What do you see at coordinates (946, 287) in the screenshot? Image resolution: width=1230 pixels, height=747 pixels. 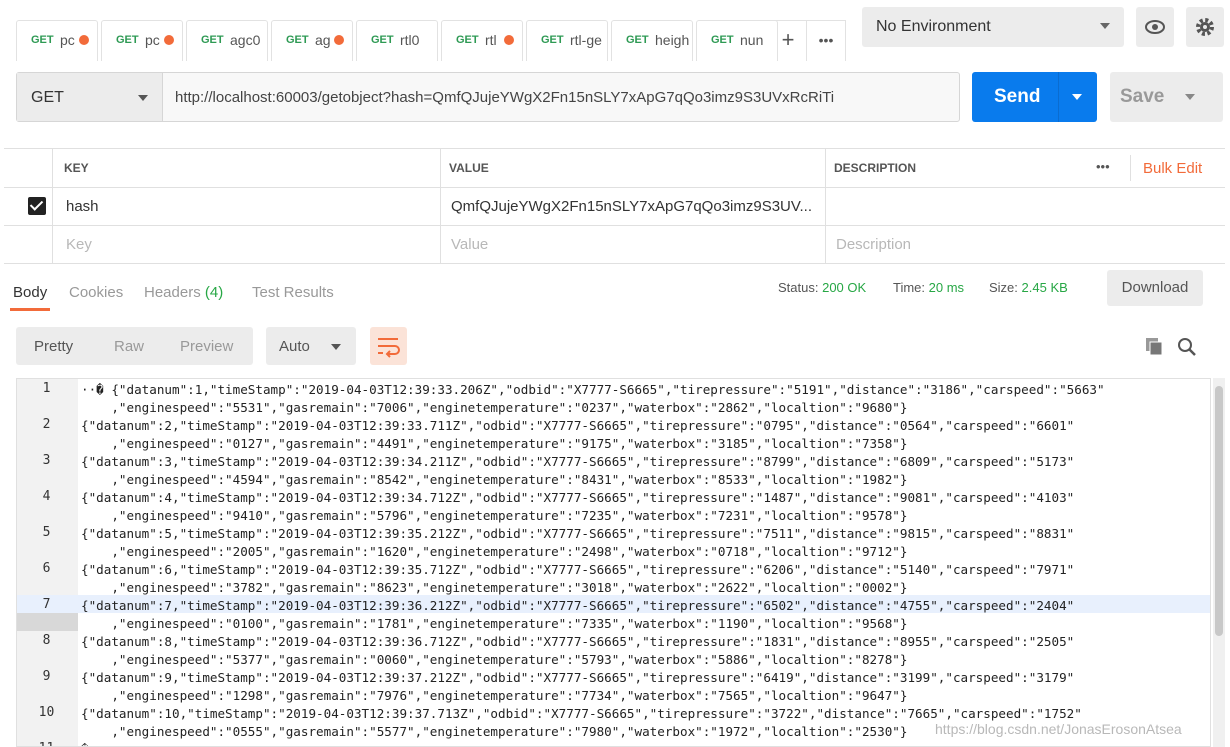 I see `time-value: 20 ms` at bounding box center [946, 287].